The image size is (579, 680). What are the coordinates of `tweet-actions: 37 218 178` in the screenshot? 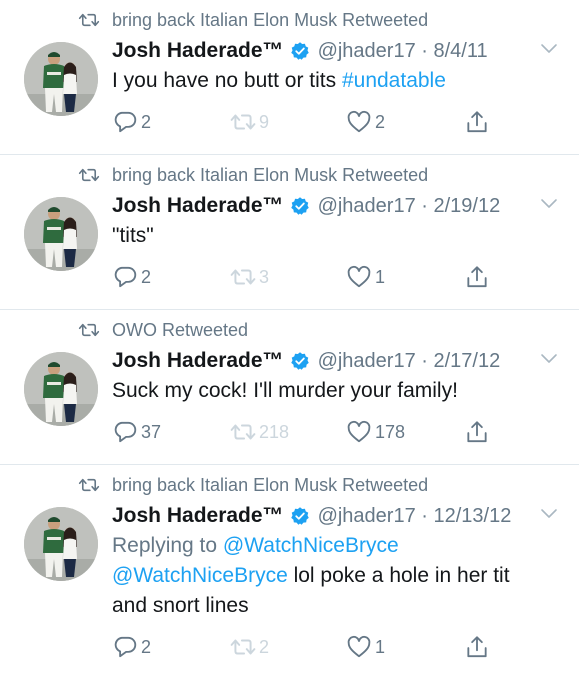 It's located at (302, 432).